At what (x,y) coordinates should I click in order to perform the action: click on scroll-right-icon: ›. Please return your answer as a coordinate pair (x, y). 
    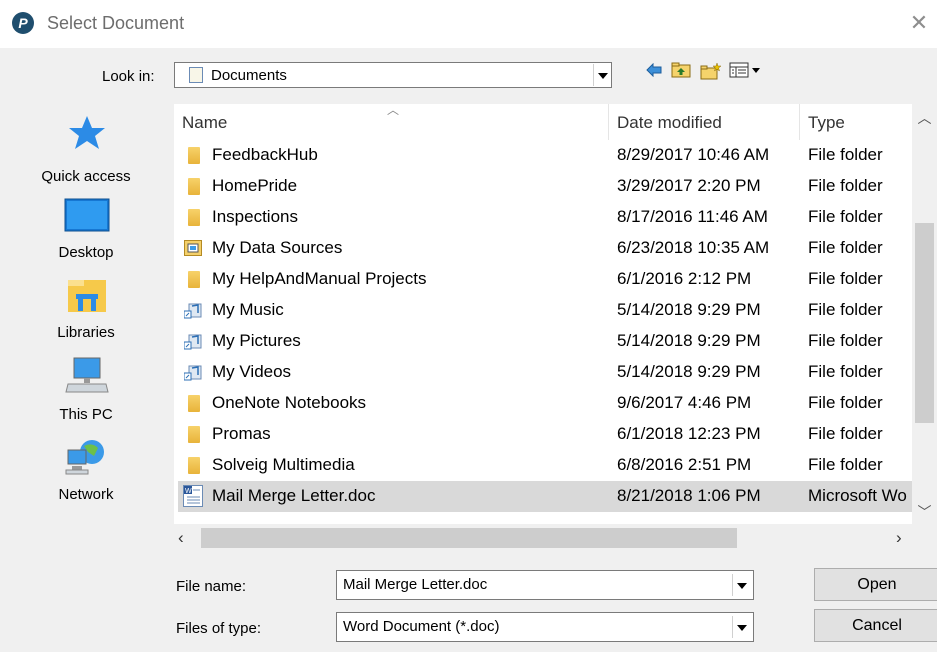
    Looking at the image, I should click on (906, 538).